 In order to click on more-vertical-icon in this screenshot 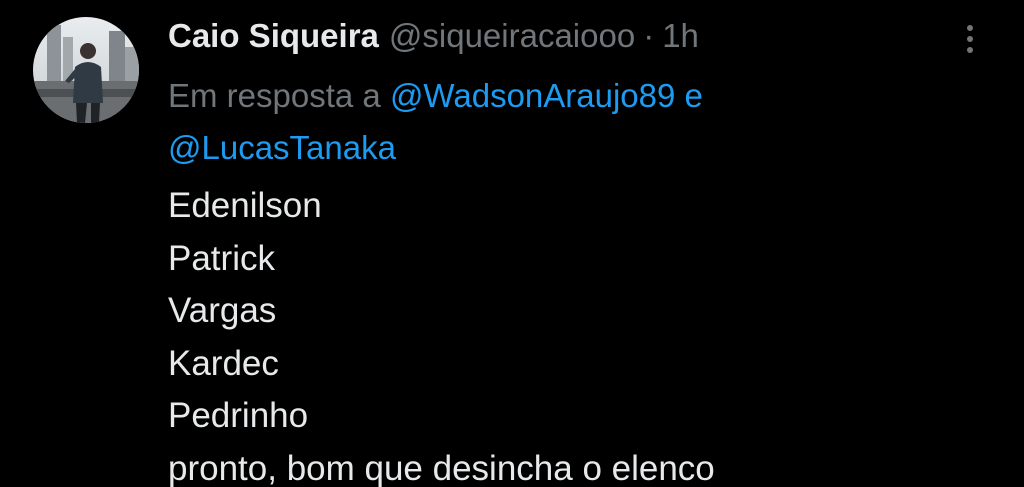, I will do `click(970, 40)`.